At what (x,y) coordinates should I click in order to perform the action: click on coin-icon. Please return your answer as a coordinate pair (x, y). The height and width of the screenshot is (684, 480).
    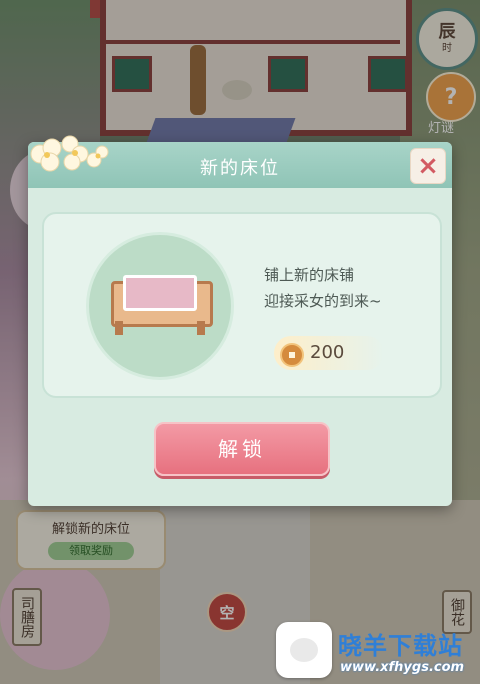
    Looking at the image, I should click on (292, 355).